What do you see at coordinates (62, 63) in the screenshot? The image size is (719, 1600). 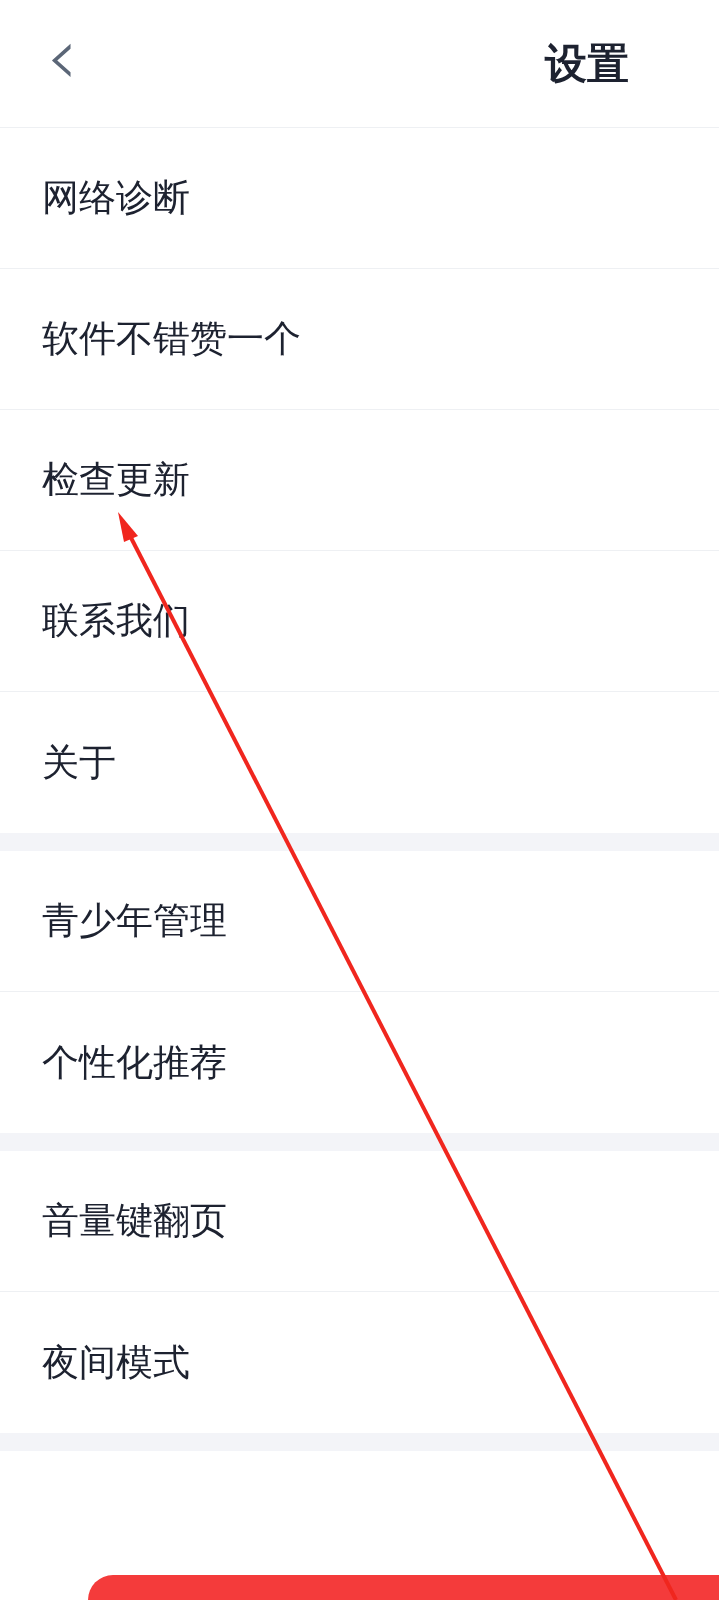 I see `back-button: ‹` at bounding box center [62, 63].